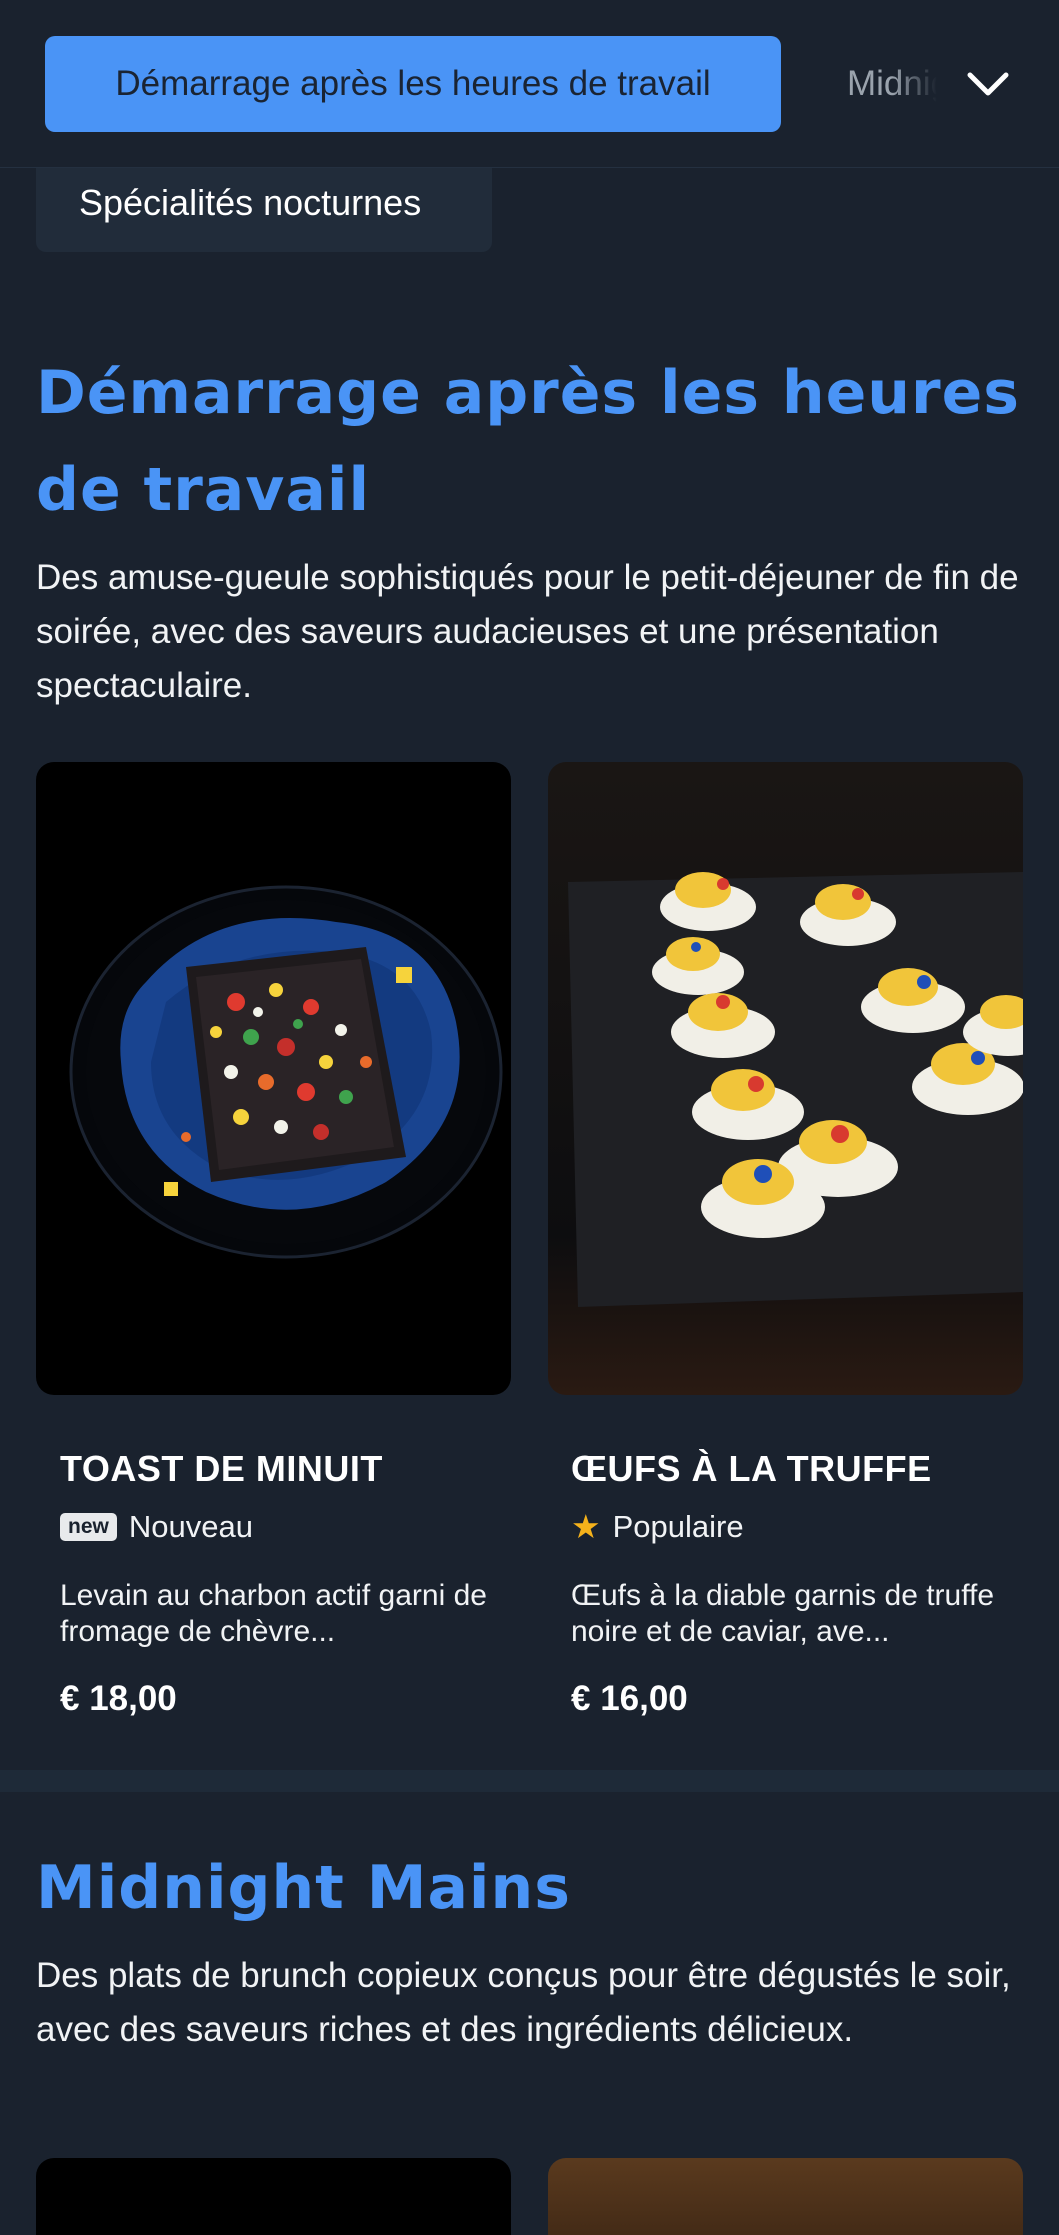 The width and height of the screenshot is (1059, 2235). Describe the element at coordinates (88, 1527) in the screenshot. I see `new-badge-icon: new` at that location.